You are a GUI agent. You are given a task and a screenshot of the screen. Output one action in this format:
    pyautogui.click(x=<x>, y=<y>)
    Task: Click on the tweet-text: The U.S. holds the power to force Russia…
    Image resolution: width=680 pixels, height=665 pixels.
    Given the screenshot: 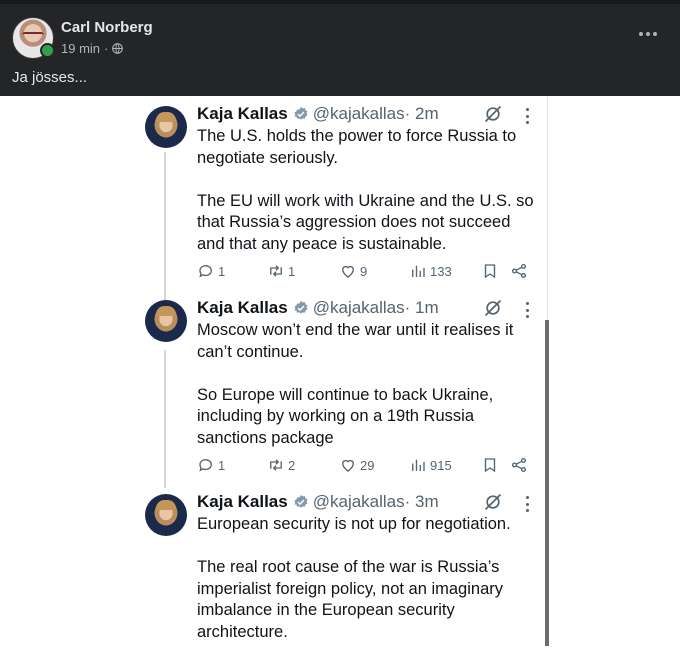 What is the action you would take?
    pyautogui.click(x=367, y=201)
    